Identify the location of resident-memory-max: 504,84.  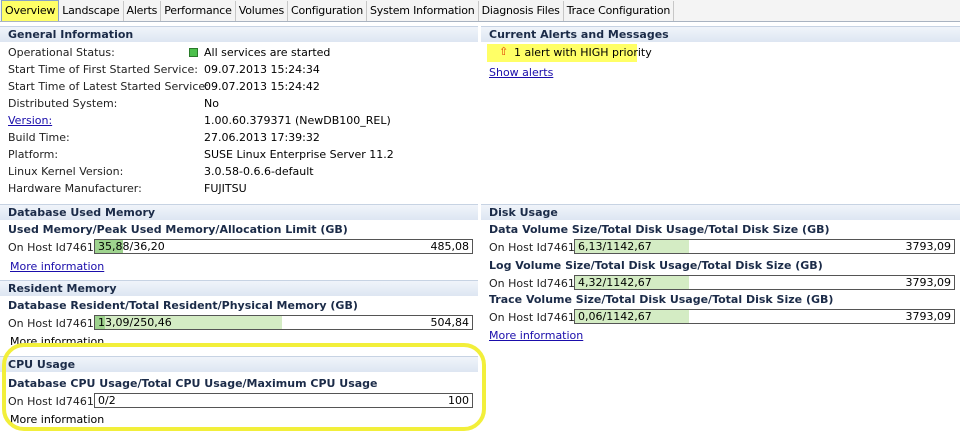
(450, 322).